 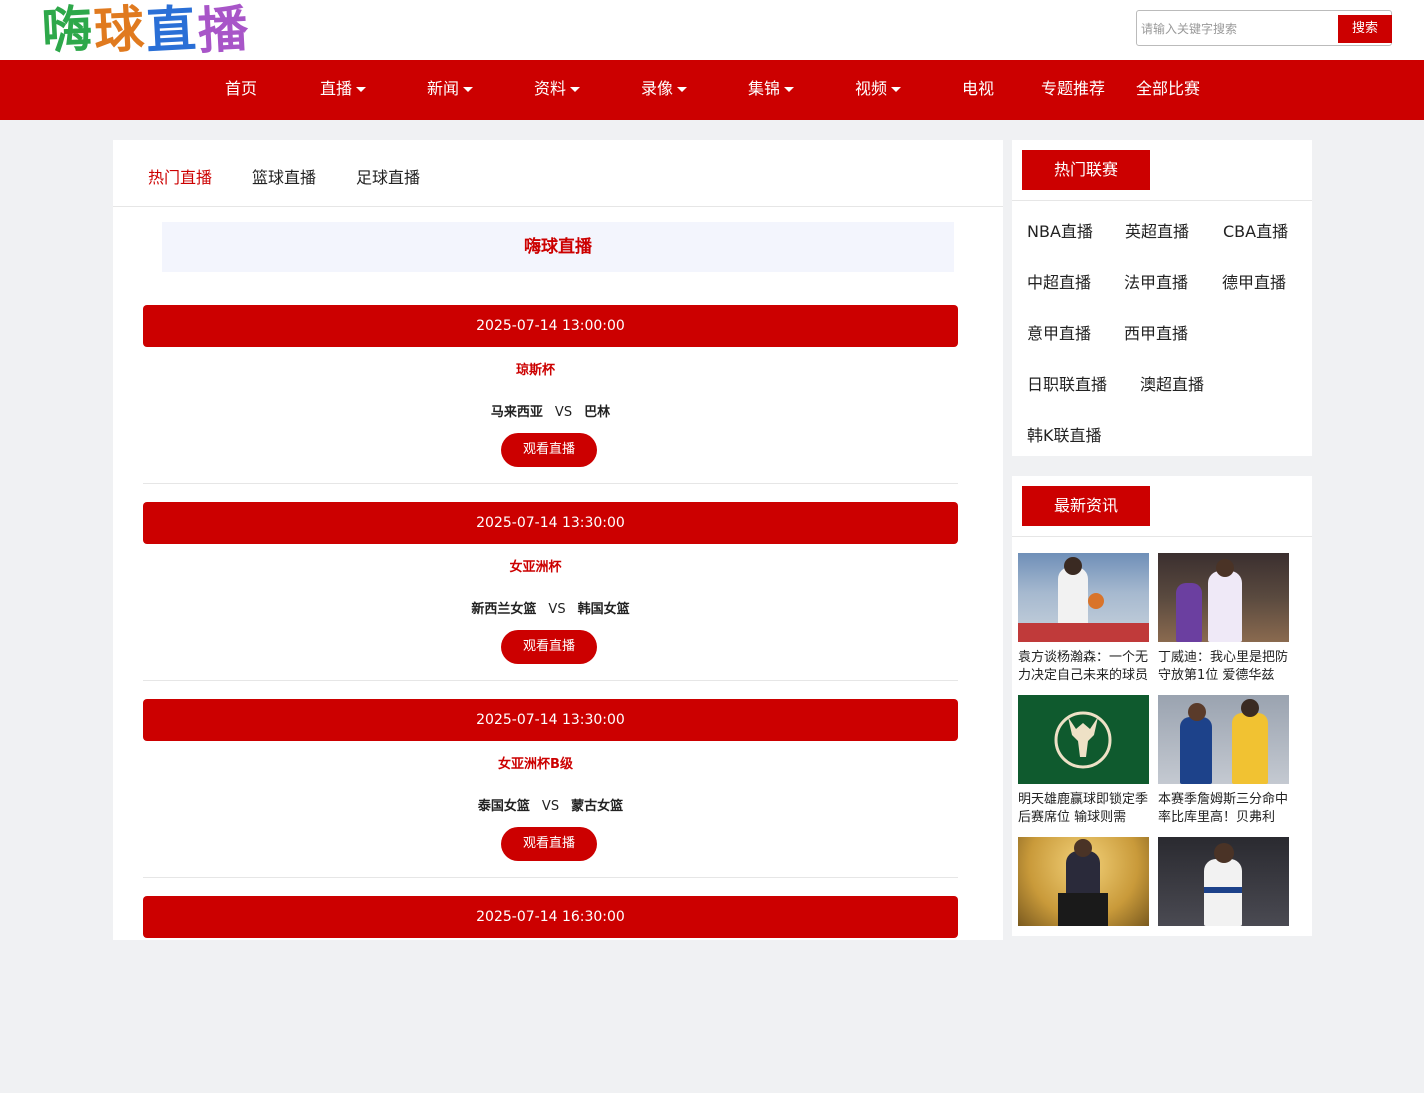 What do you see at coordinates (1223, 809) in the screenshot?
I see `news-title: 本赛季詹姆斯三分命中率比库里高！贝弗利` at bounding box center [1223, 809].